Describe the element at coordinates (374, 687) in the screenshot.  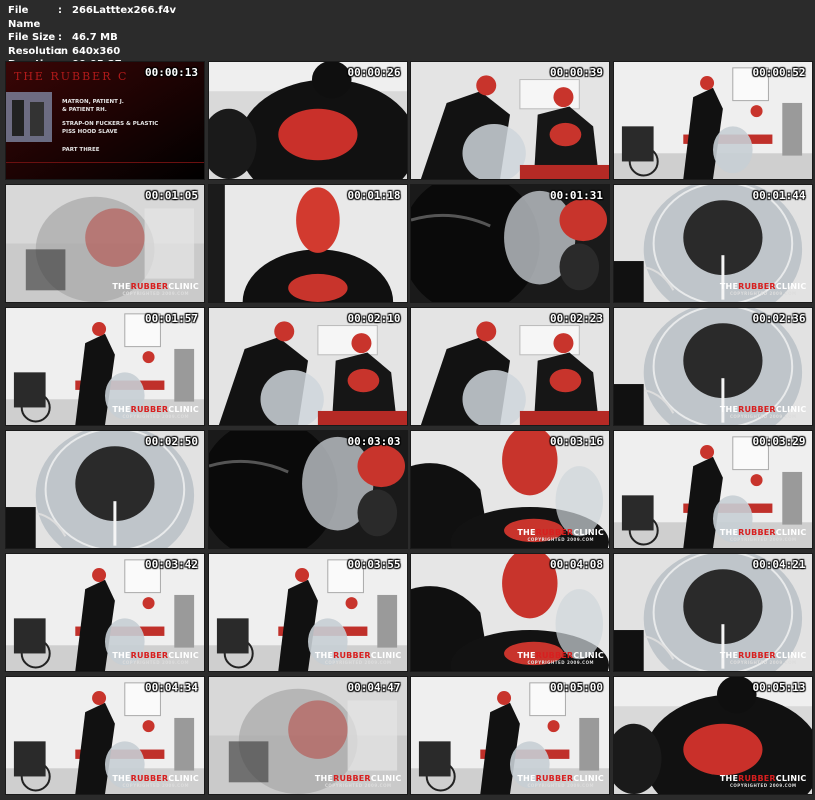
I see `timestamp-label: 00:04:47` at that location.